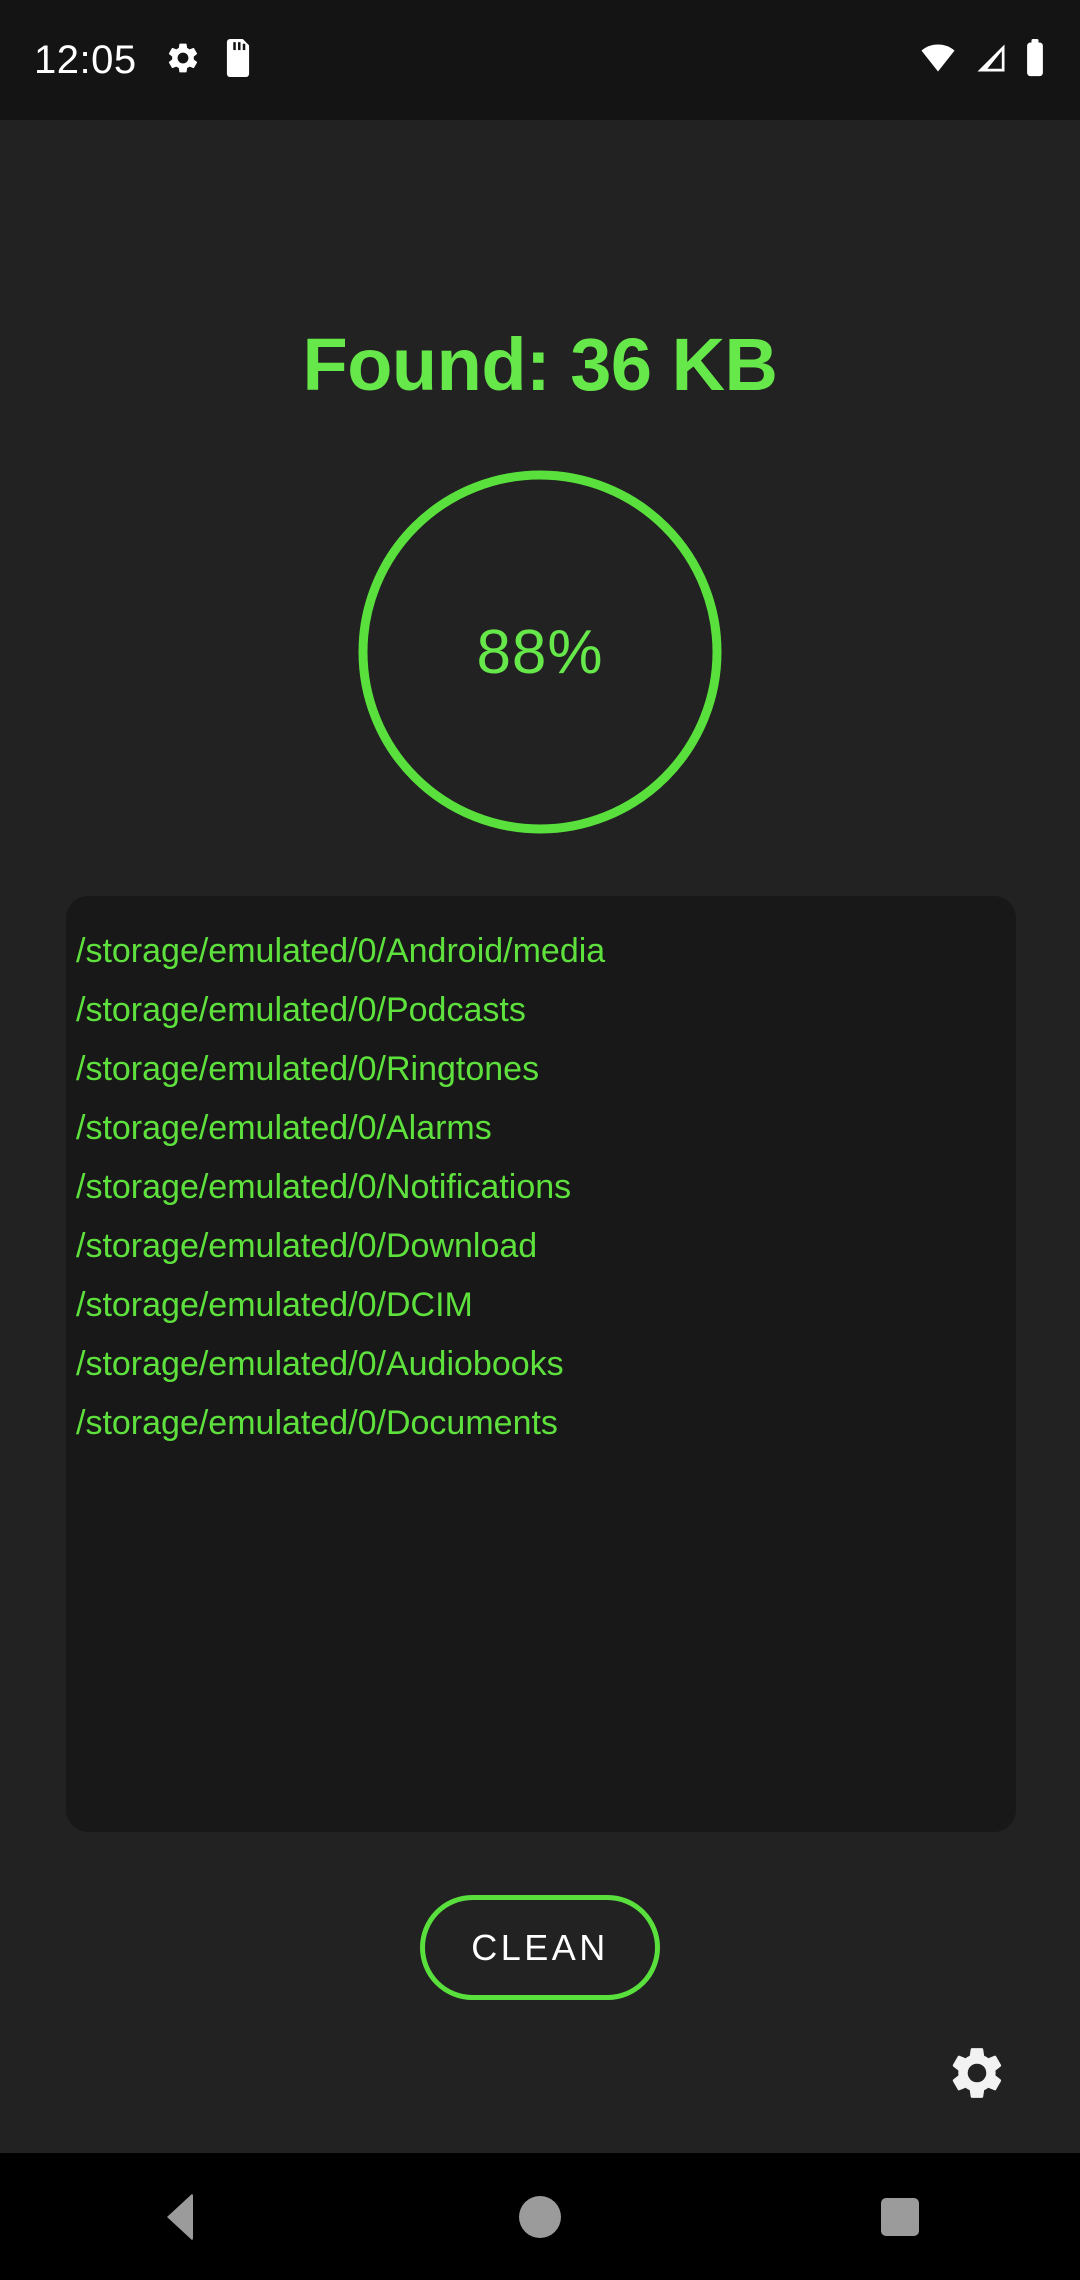 The height and width of the screenshot is (2280, 1080). I want to click on list-item: /storage/emulated/0/DCIM, so click(541, 1305).